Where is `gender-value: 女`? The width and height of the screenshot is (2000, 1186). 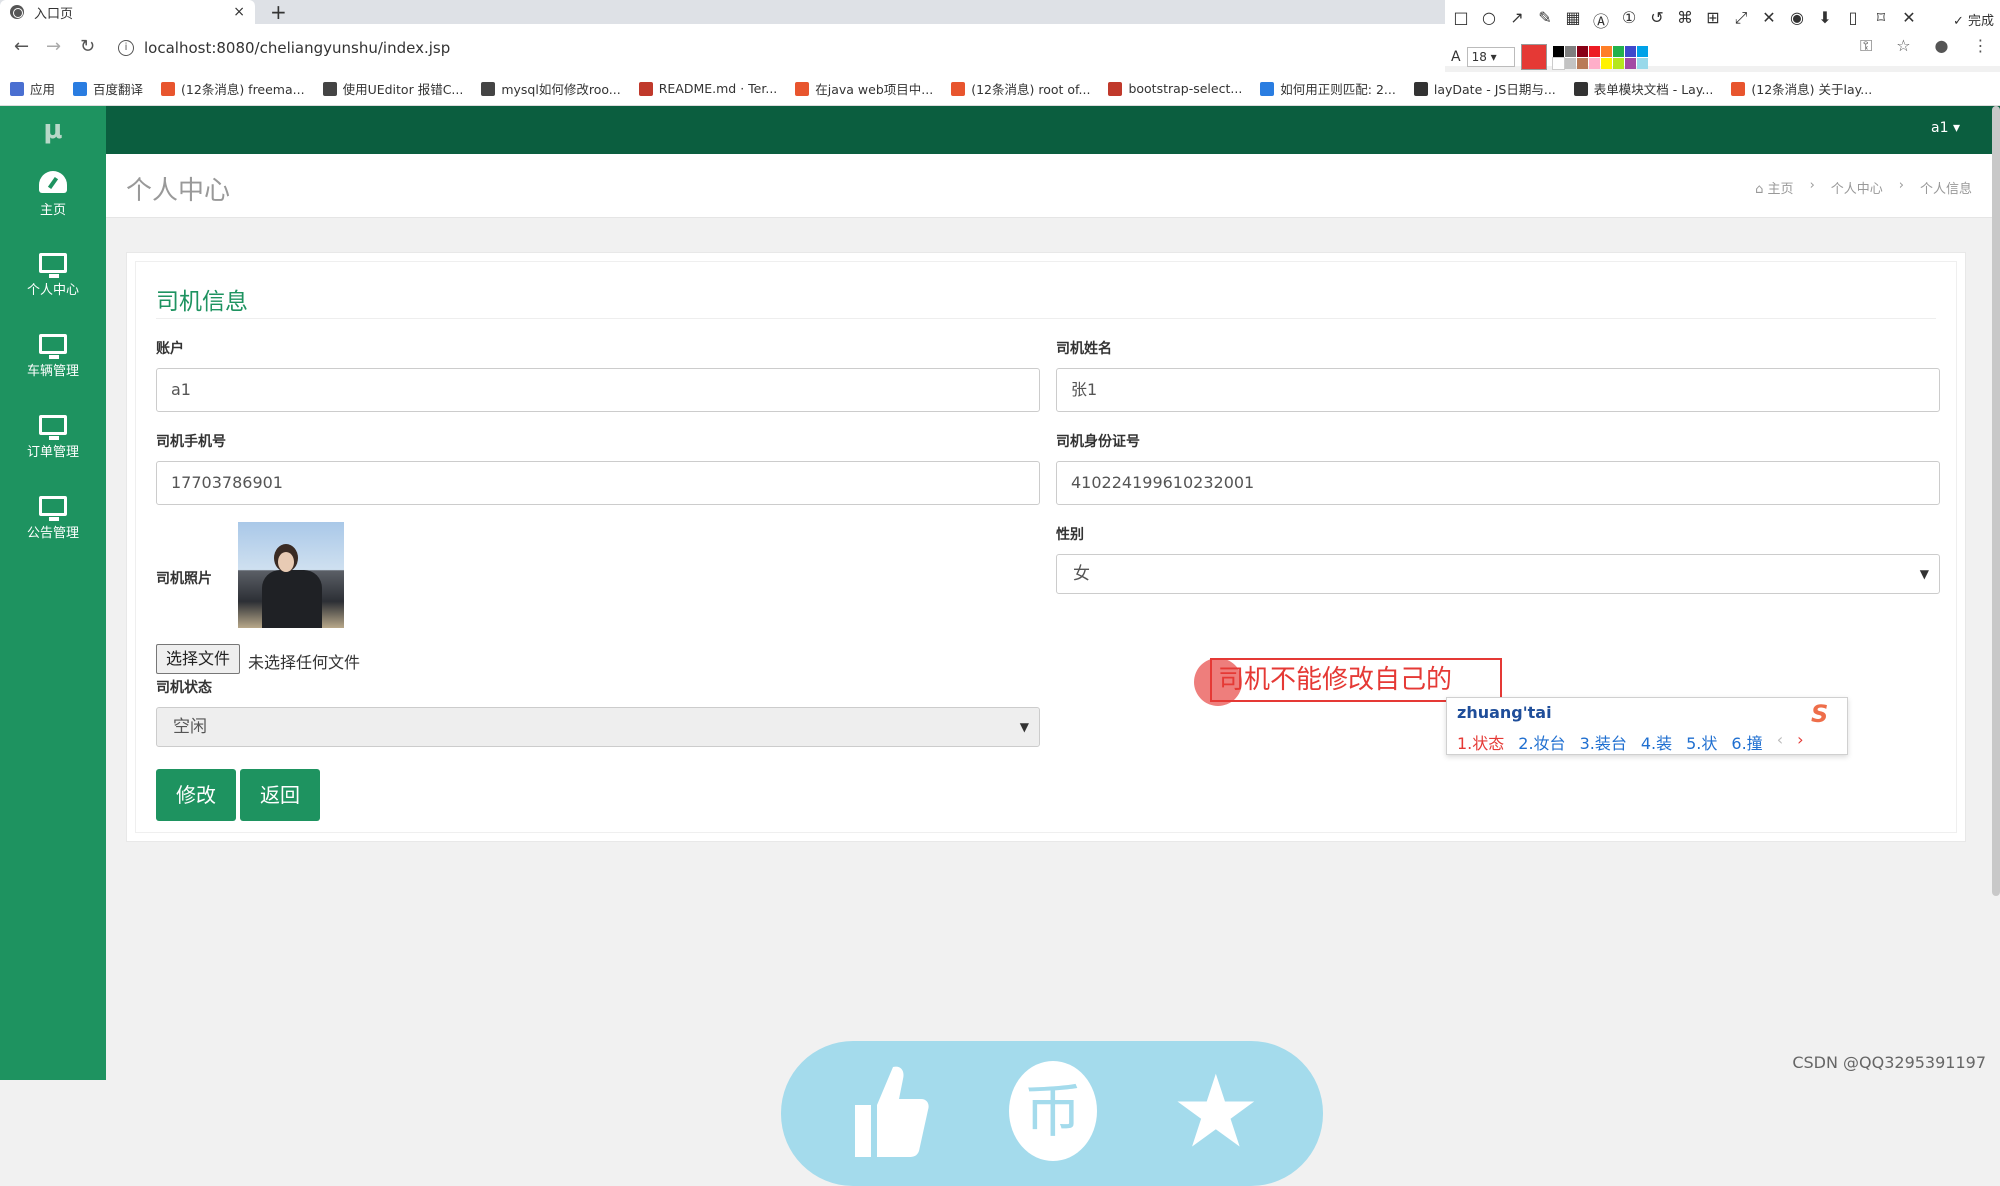 gender-value: 女 is located at coordinates (1081, 574).